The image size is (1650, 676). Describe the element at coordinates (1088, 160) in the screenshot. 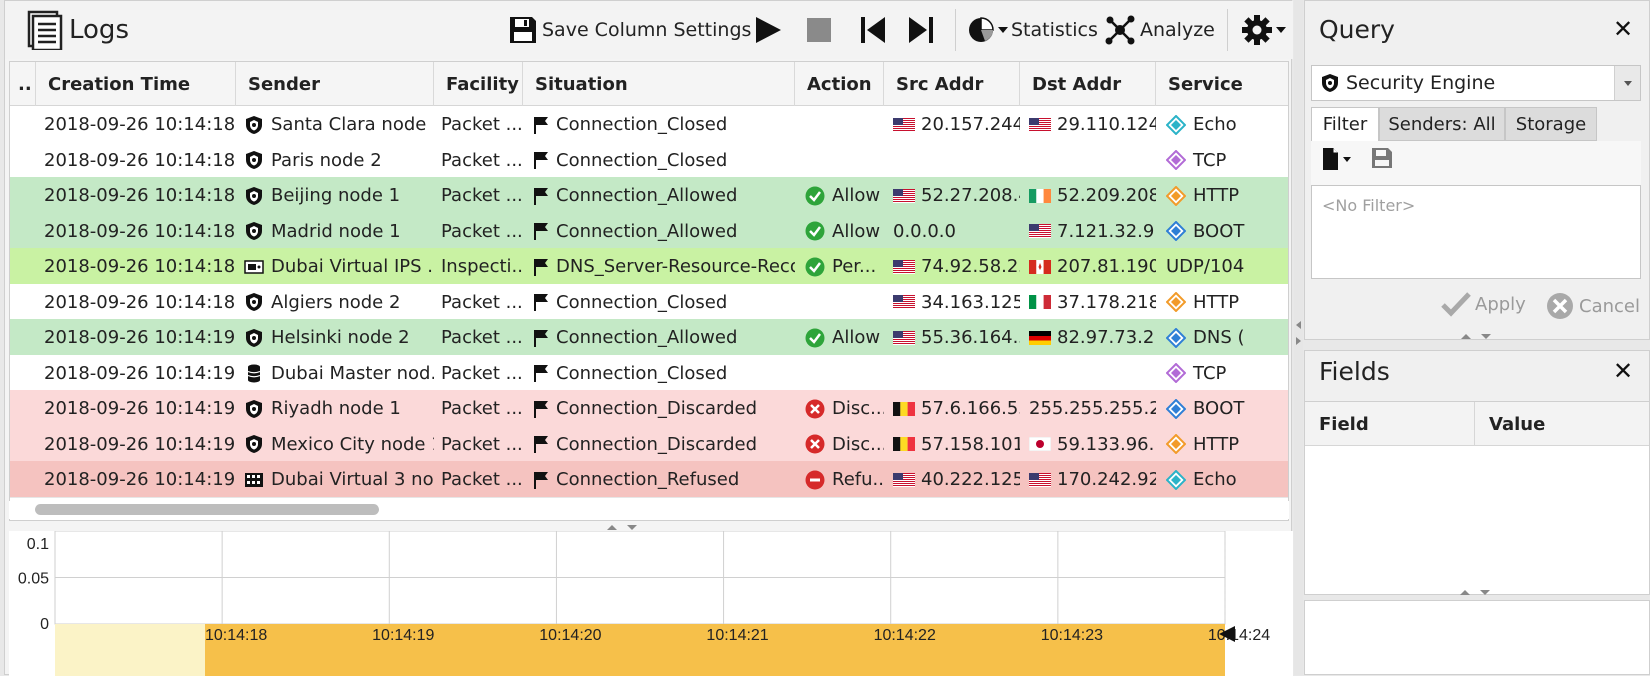

I see `cell-dst` at that location.